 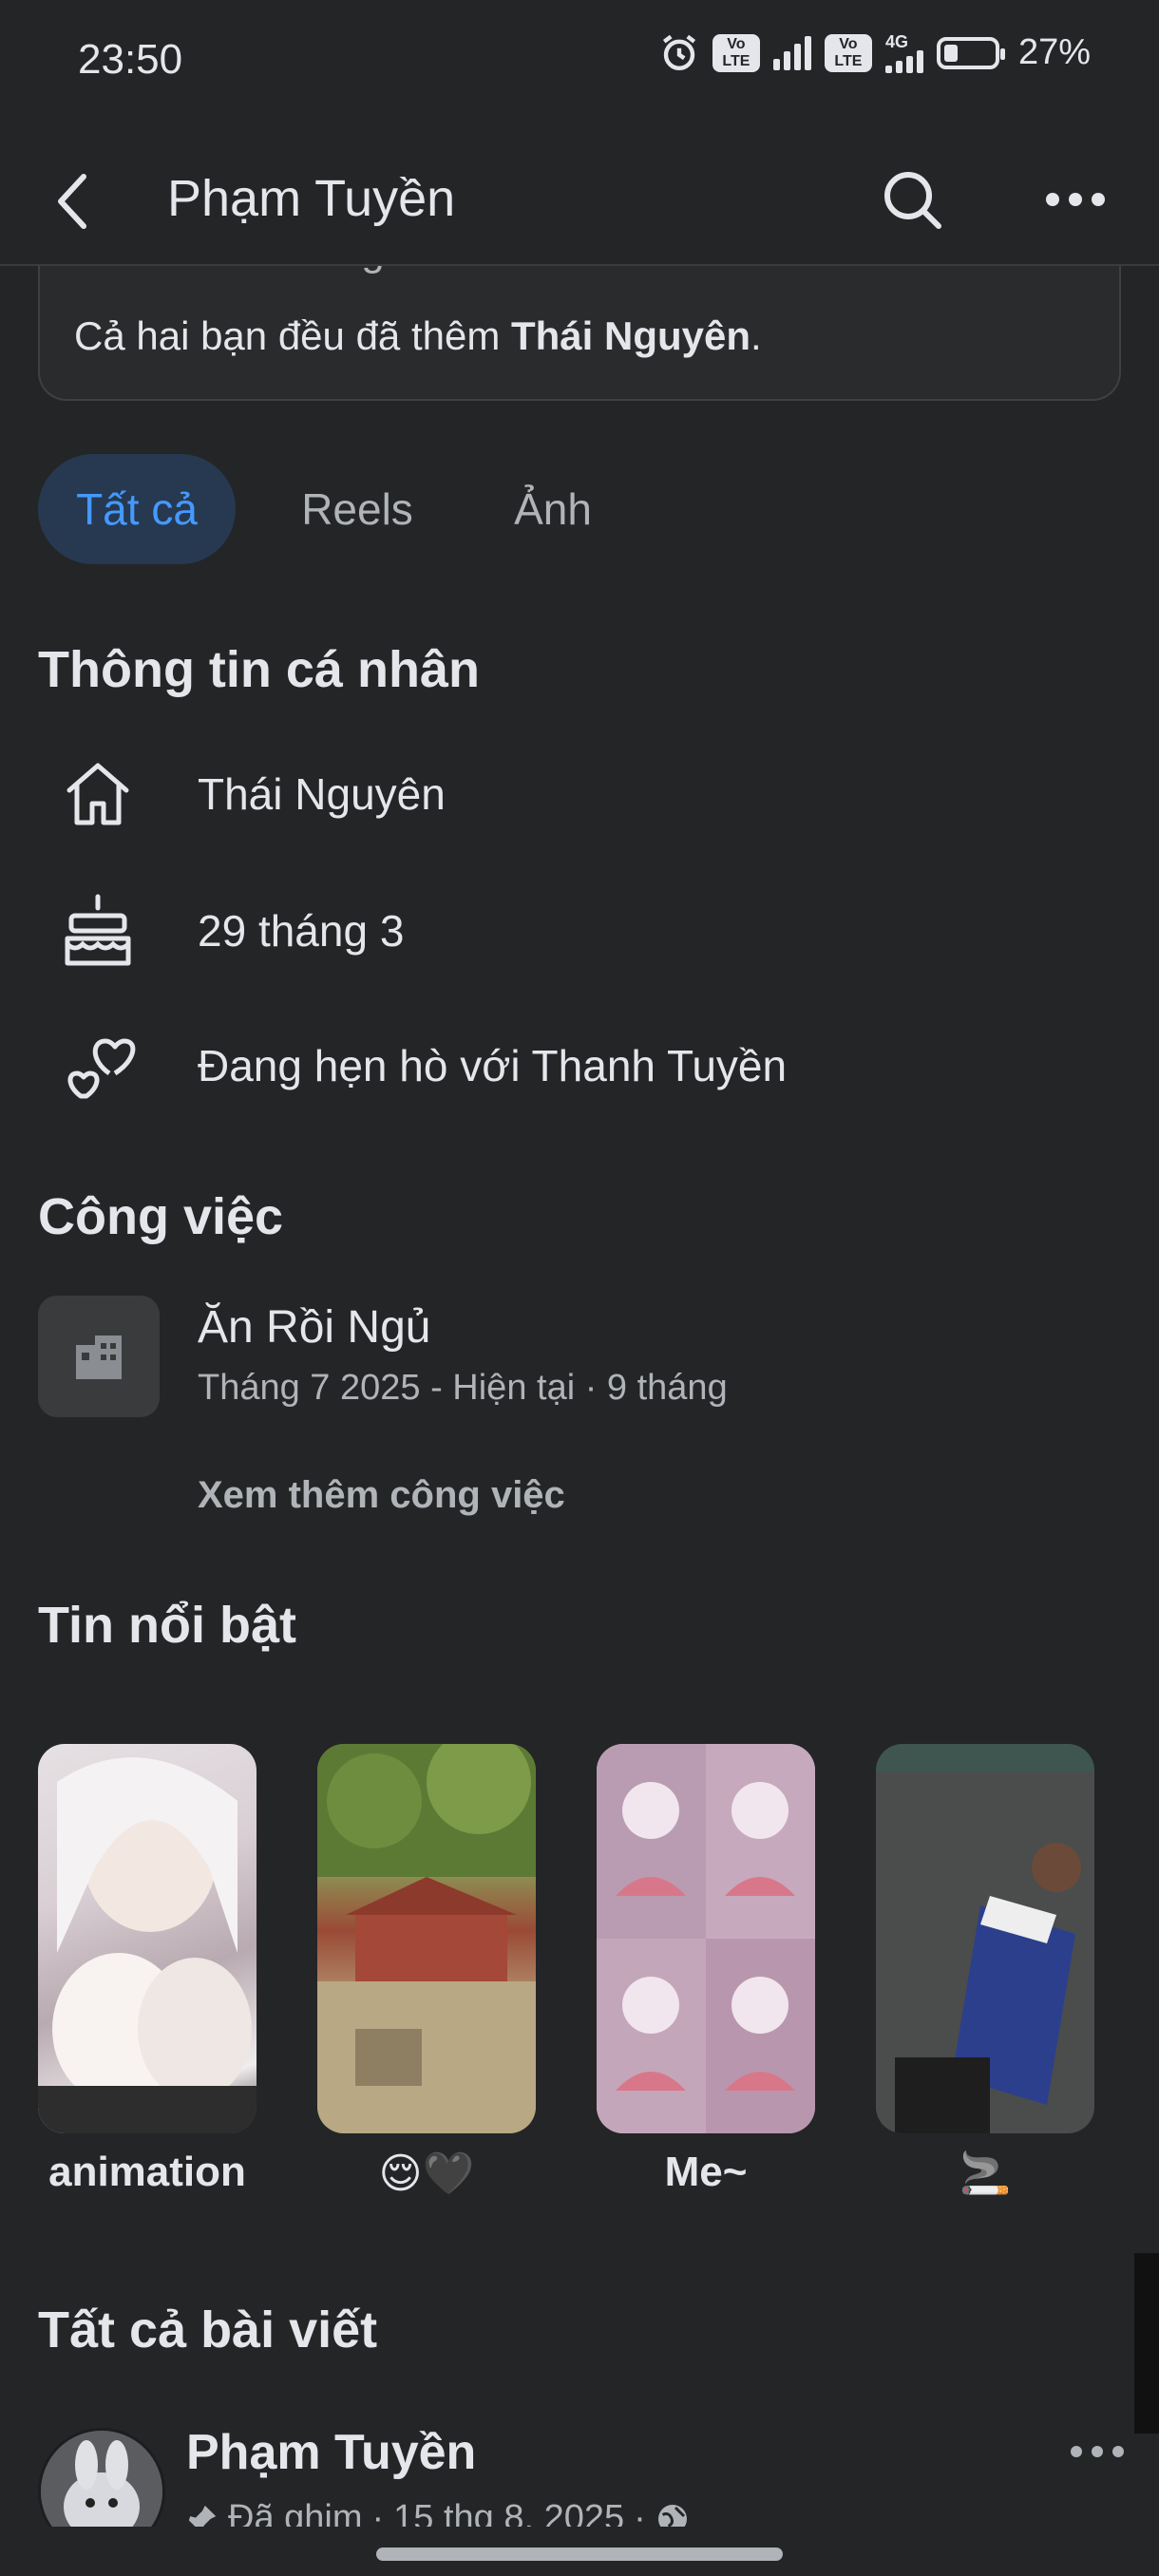 I want to click on back-arrow-icon, so click(x=73, y=201).